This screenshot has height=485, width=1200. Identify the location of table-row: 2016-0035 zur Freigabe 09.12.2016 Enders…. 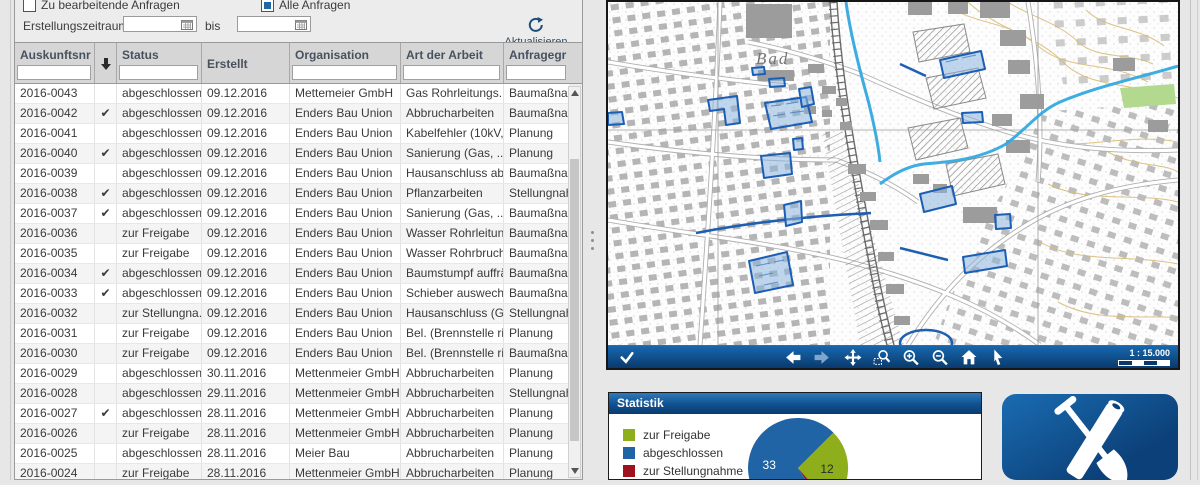
(292, 254).